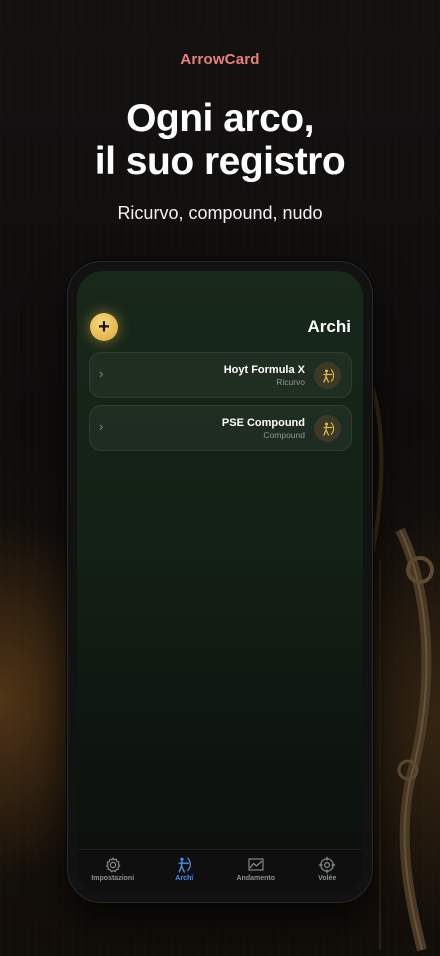 The height and width of the screenshot is (956, 440). I want to click on tab-label: Volée, so click(327, 878).